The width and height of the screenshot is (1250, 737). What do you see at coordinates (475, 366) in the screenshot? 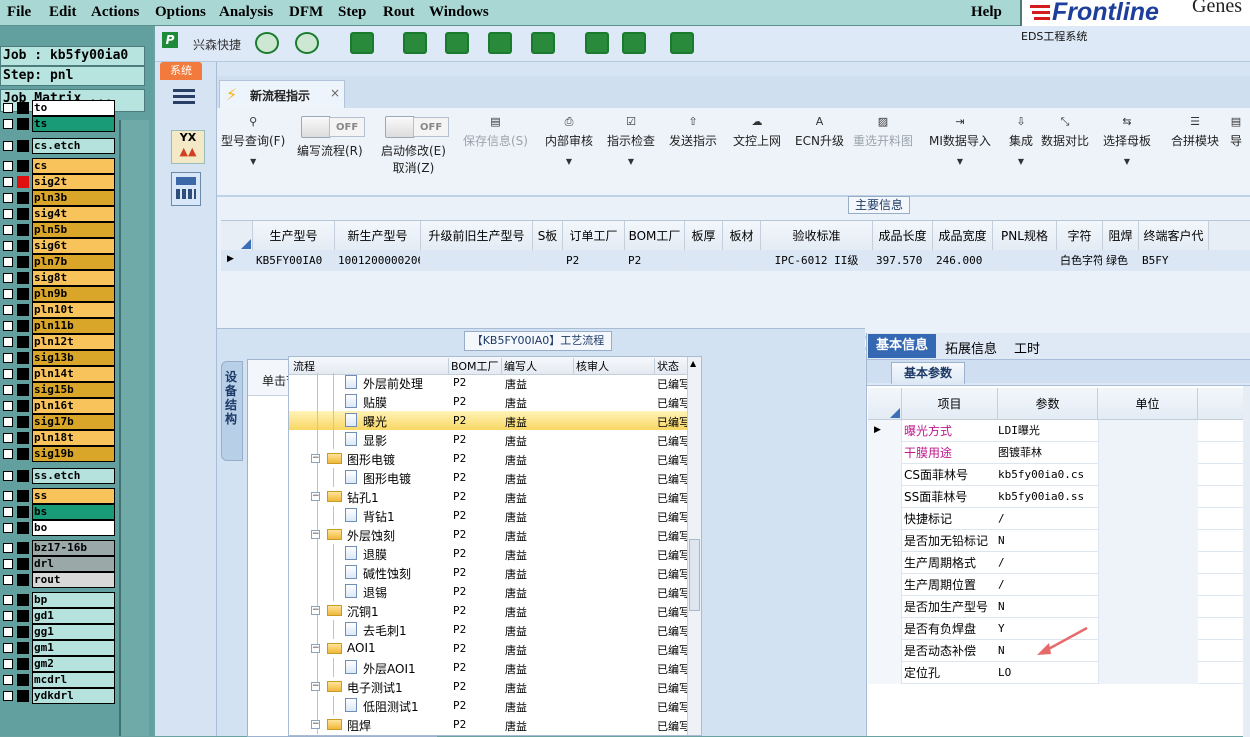
I see `tree-col-header: BOM工厂` at bounding box center [475, 366].